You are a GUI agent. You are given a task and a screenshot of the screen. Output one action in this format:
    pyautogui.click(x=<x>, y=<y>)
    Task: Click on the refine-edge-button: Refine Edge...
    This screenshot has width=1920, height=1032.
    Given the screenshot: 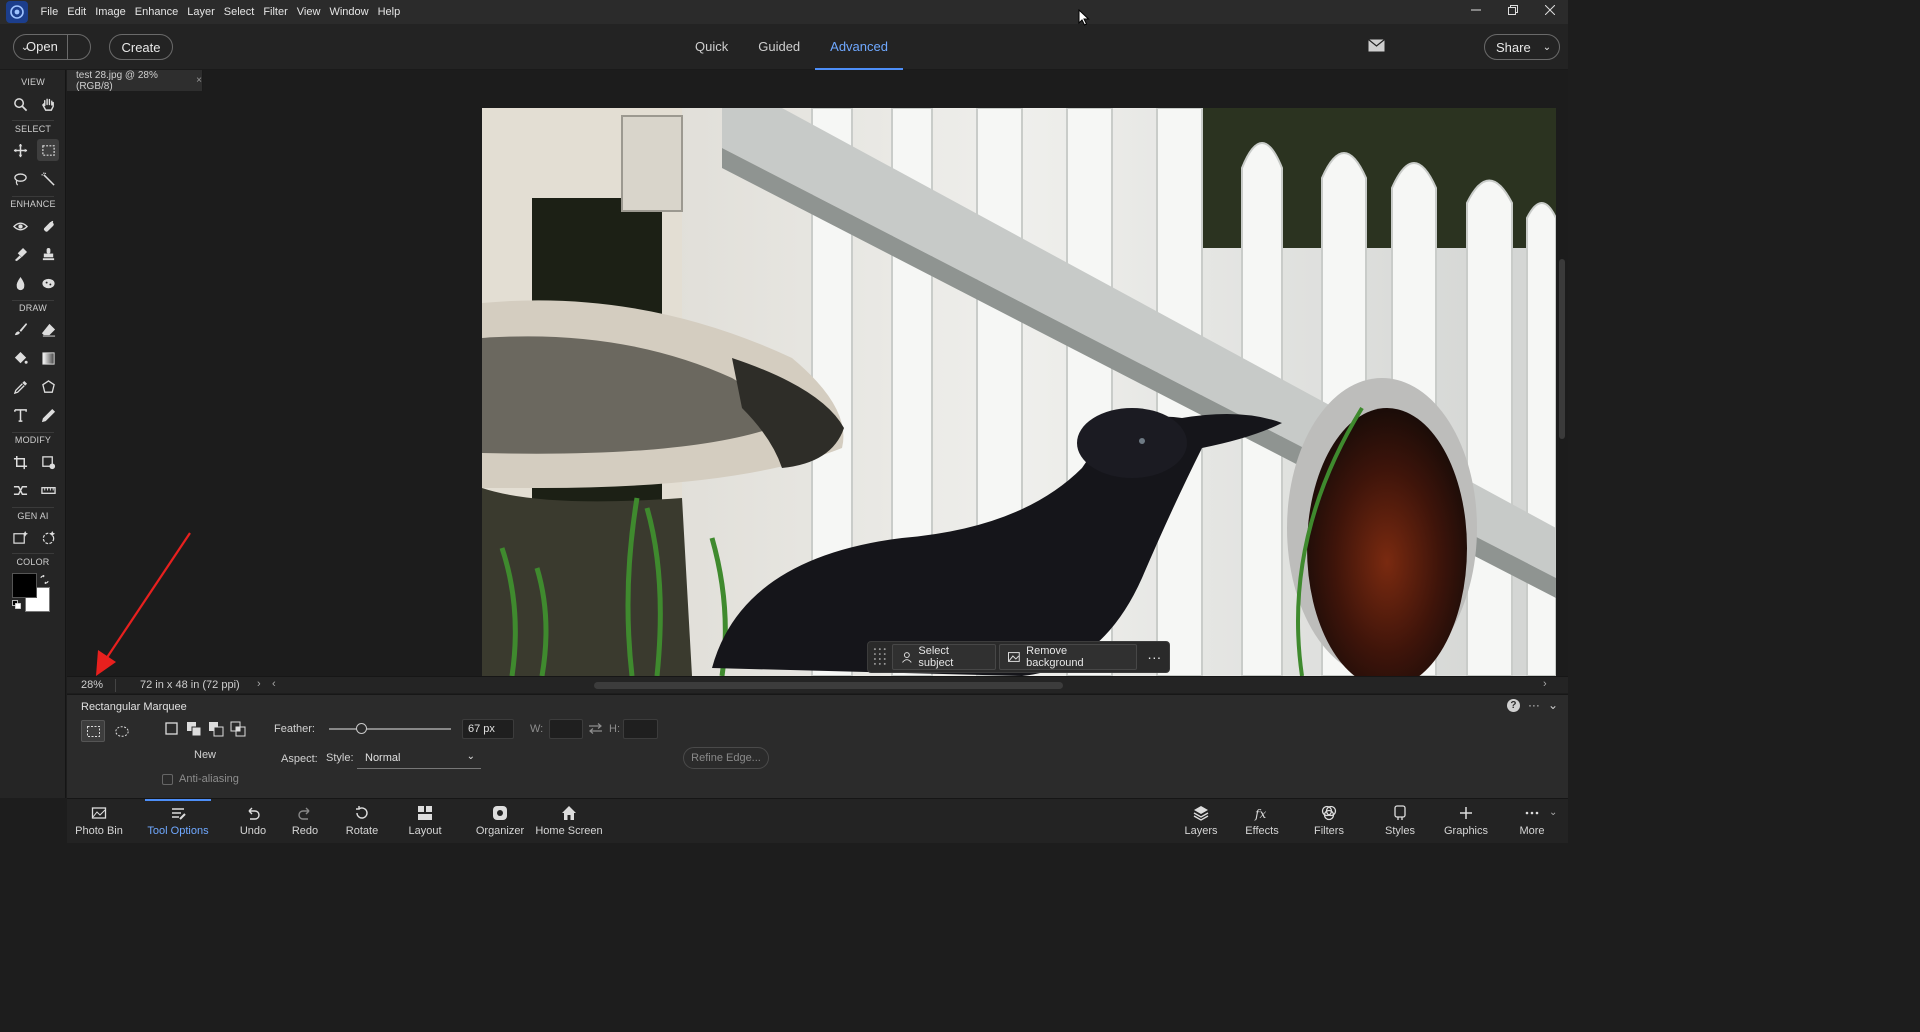 What is the action you would take?
    pyautogui.click(x=726, y=758)
    